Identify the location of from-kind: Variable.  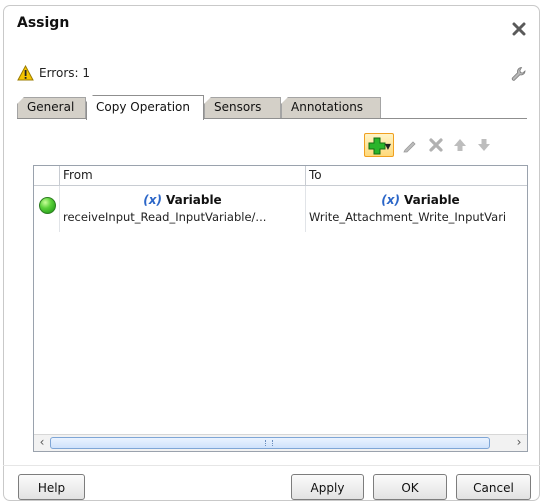
(194, 200).